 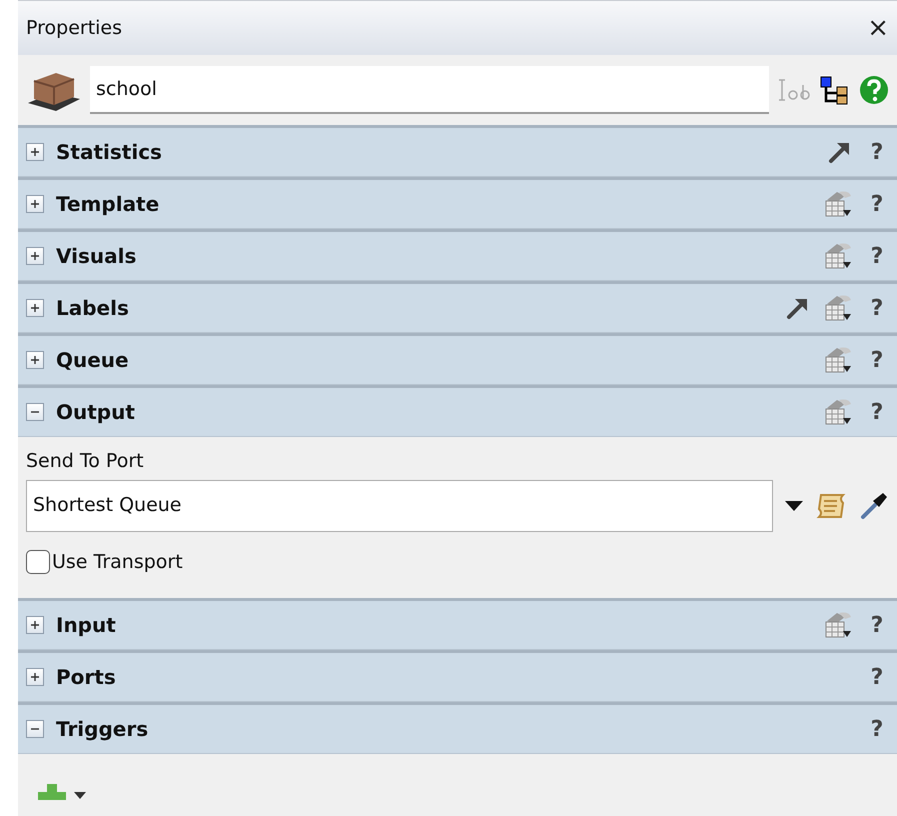 I want to click on section-header: Queue ?, so click(x=457, y=359).